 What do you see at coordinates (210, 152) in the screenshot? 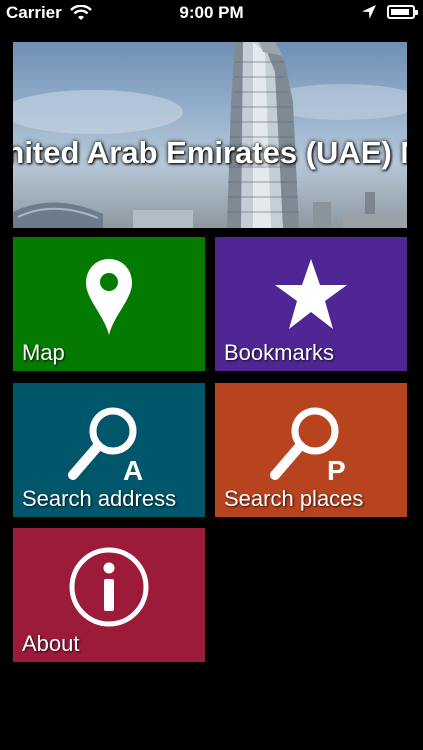
I see `banner-title: United Arab Emirates (UAE) Map` at bounding box center [210, 152].